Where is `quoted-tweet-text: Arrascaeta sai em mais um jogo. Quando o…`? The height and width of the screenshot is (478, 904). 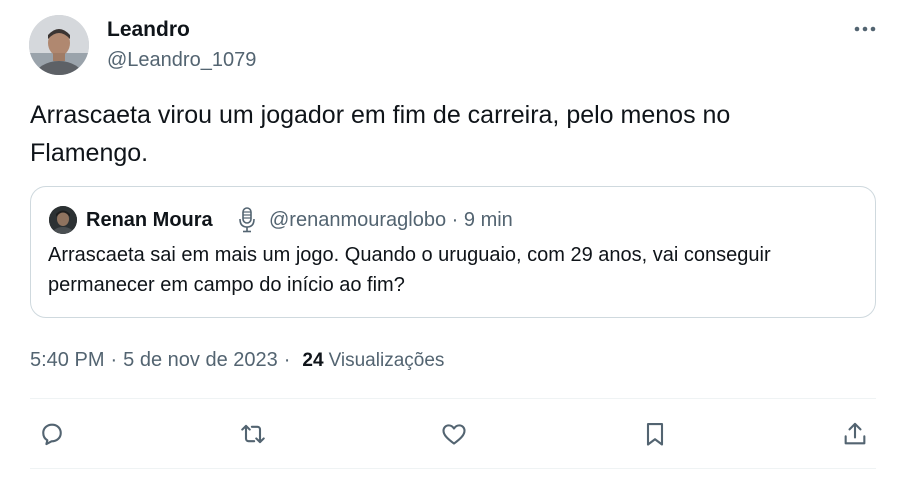 quoted-tweet-text: Arrascaeta sai em mais um jogo. Quando o… is located at coordinates (409, 270).